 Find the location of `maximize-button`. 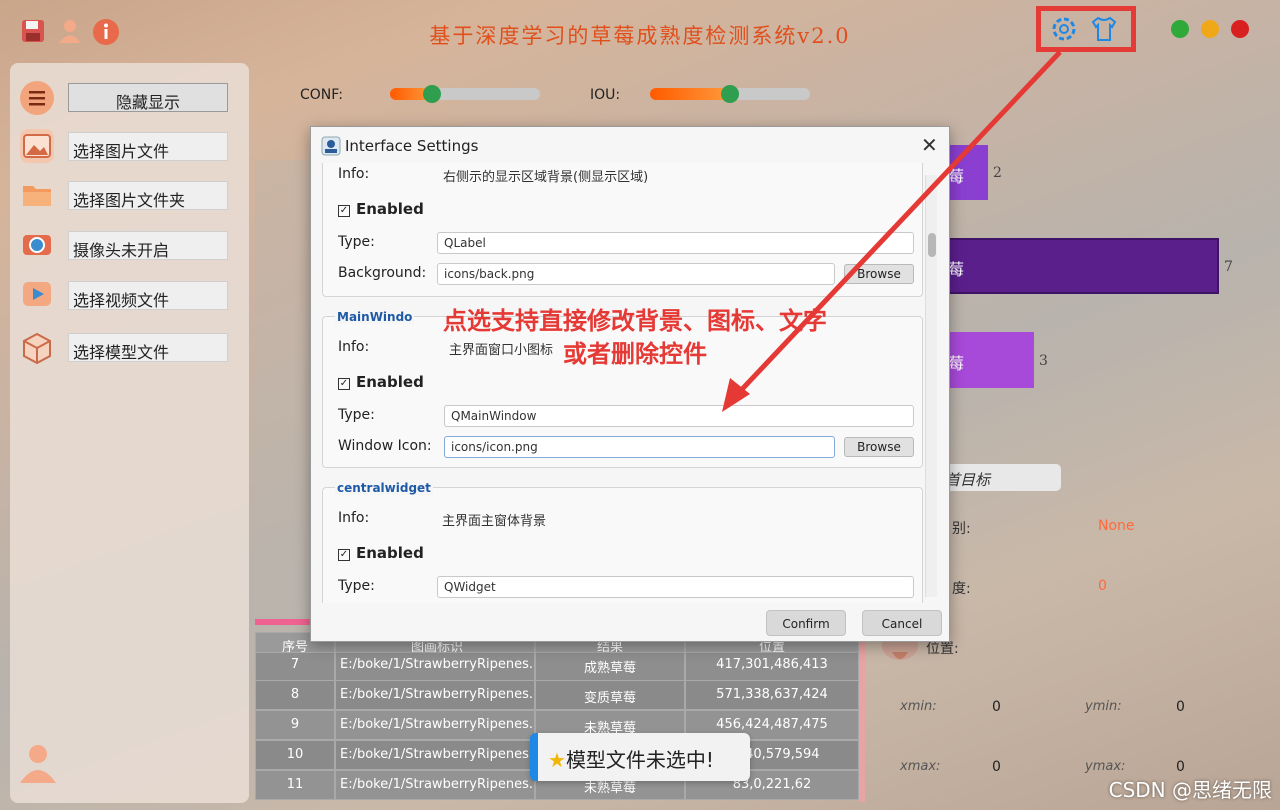

maximize-button is located at coordinates (1210, 29).